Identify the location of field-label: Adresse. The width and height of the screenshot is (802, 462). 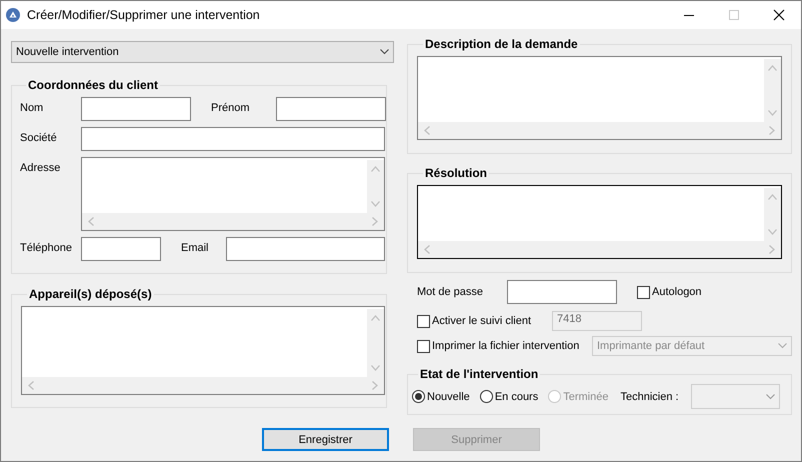
(41, 167).